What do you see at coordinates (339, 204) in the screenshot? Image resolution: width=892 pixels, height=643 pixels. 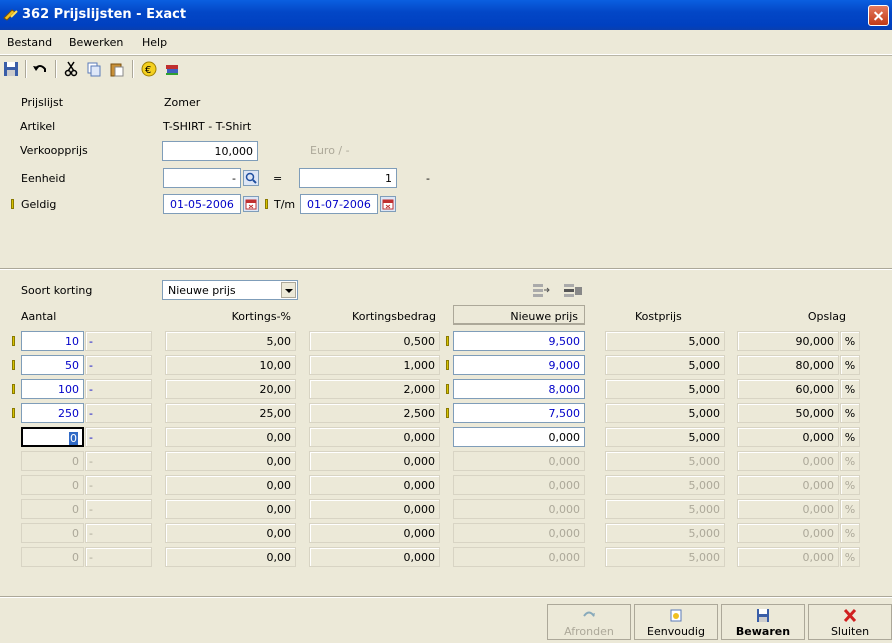 I see `geldig-to-field: 01-07-2006` at bounding box center [339, 204].